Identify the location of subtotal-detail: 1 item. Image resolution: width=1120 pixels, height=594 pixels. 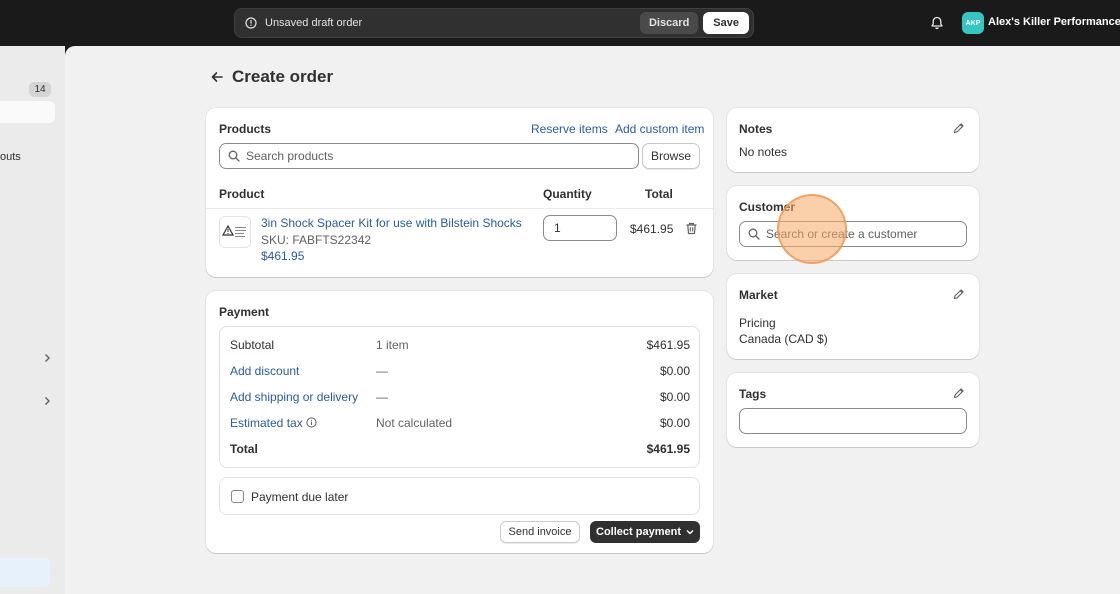
(392, 345).